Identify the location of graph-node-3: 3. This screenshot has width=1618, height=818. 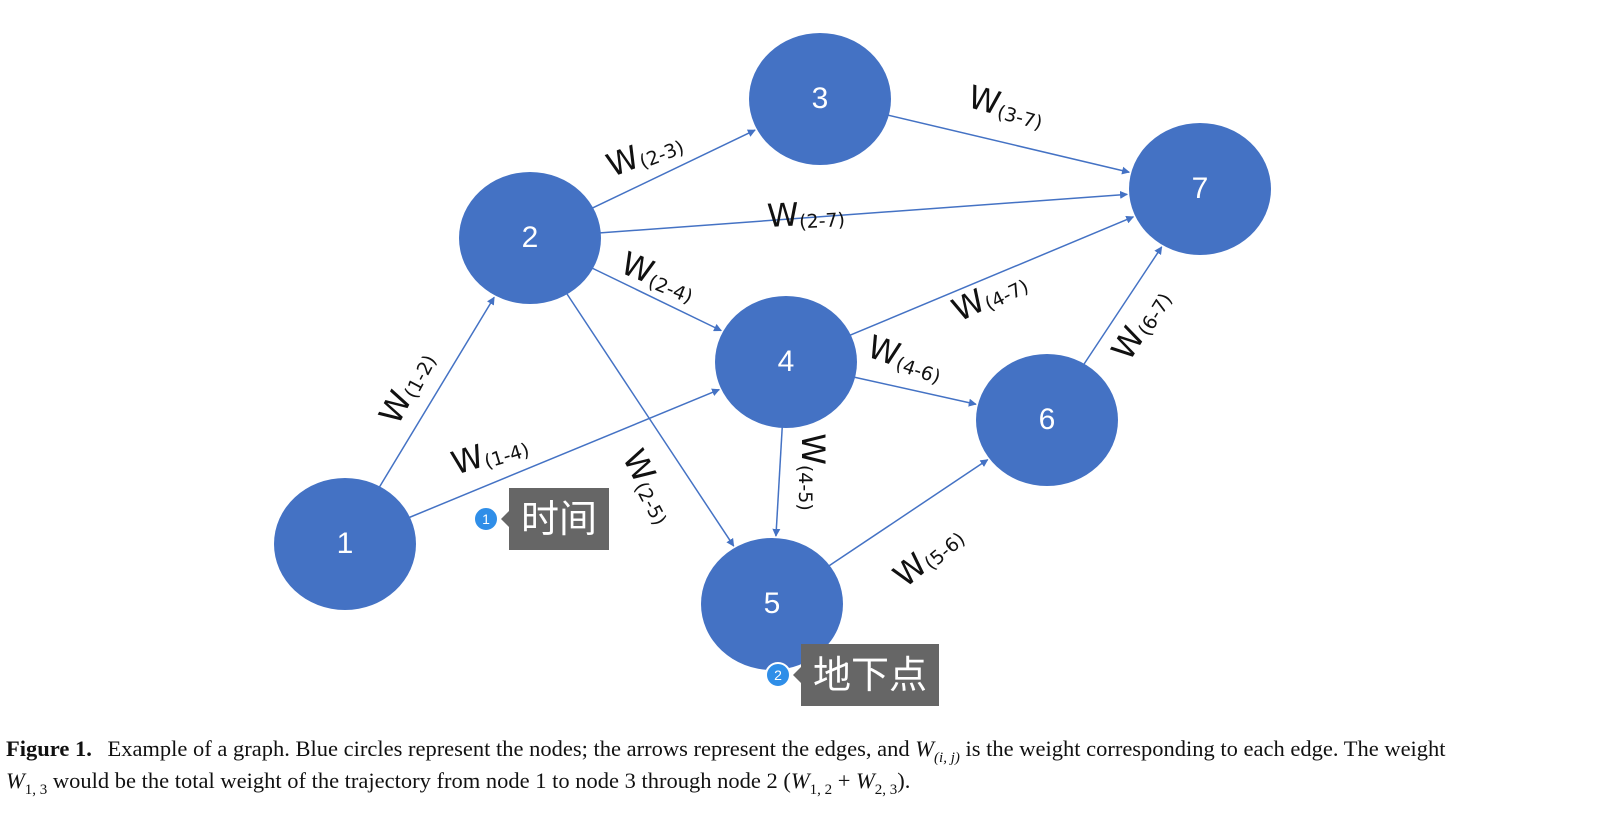
(820, 99).